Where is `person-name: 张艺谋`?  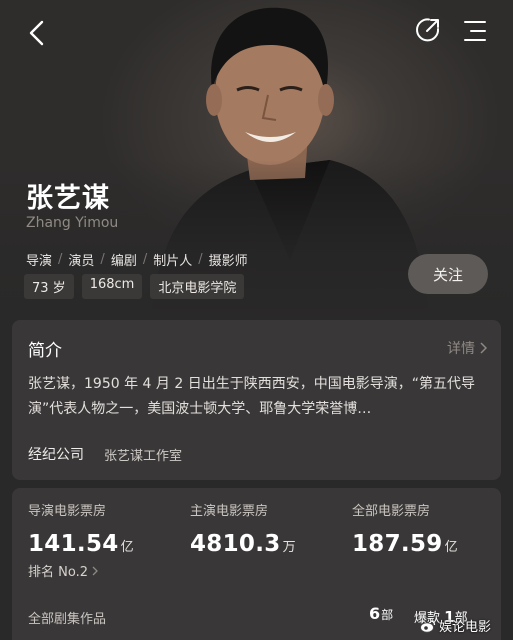
person-name: 张艺谋 is located at coordinates (68, 198).